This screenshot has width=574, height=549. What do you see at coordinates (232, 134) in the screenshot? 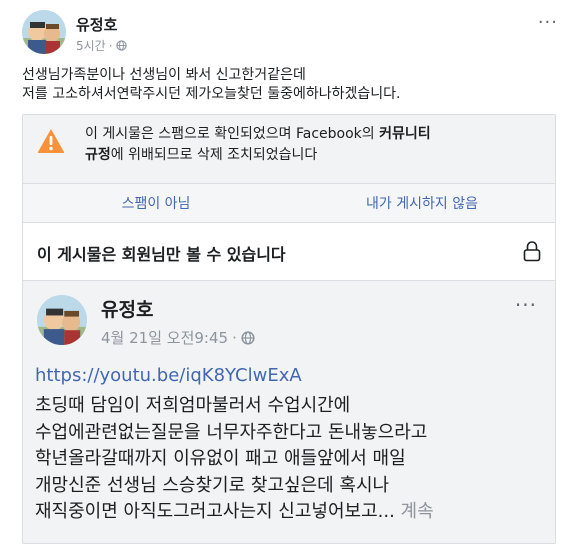
I see `notice-text-part: 이 게시물은 스팸으로 확인되었으며 Facebook의` at bounding box center [232, 134].